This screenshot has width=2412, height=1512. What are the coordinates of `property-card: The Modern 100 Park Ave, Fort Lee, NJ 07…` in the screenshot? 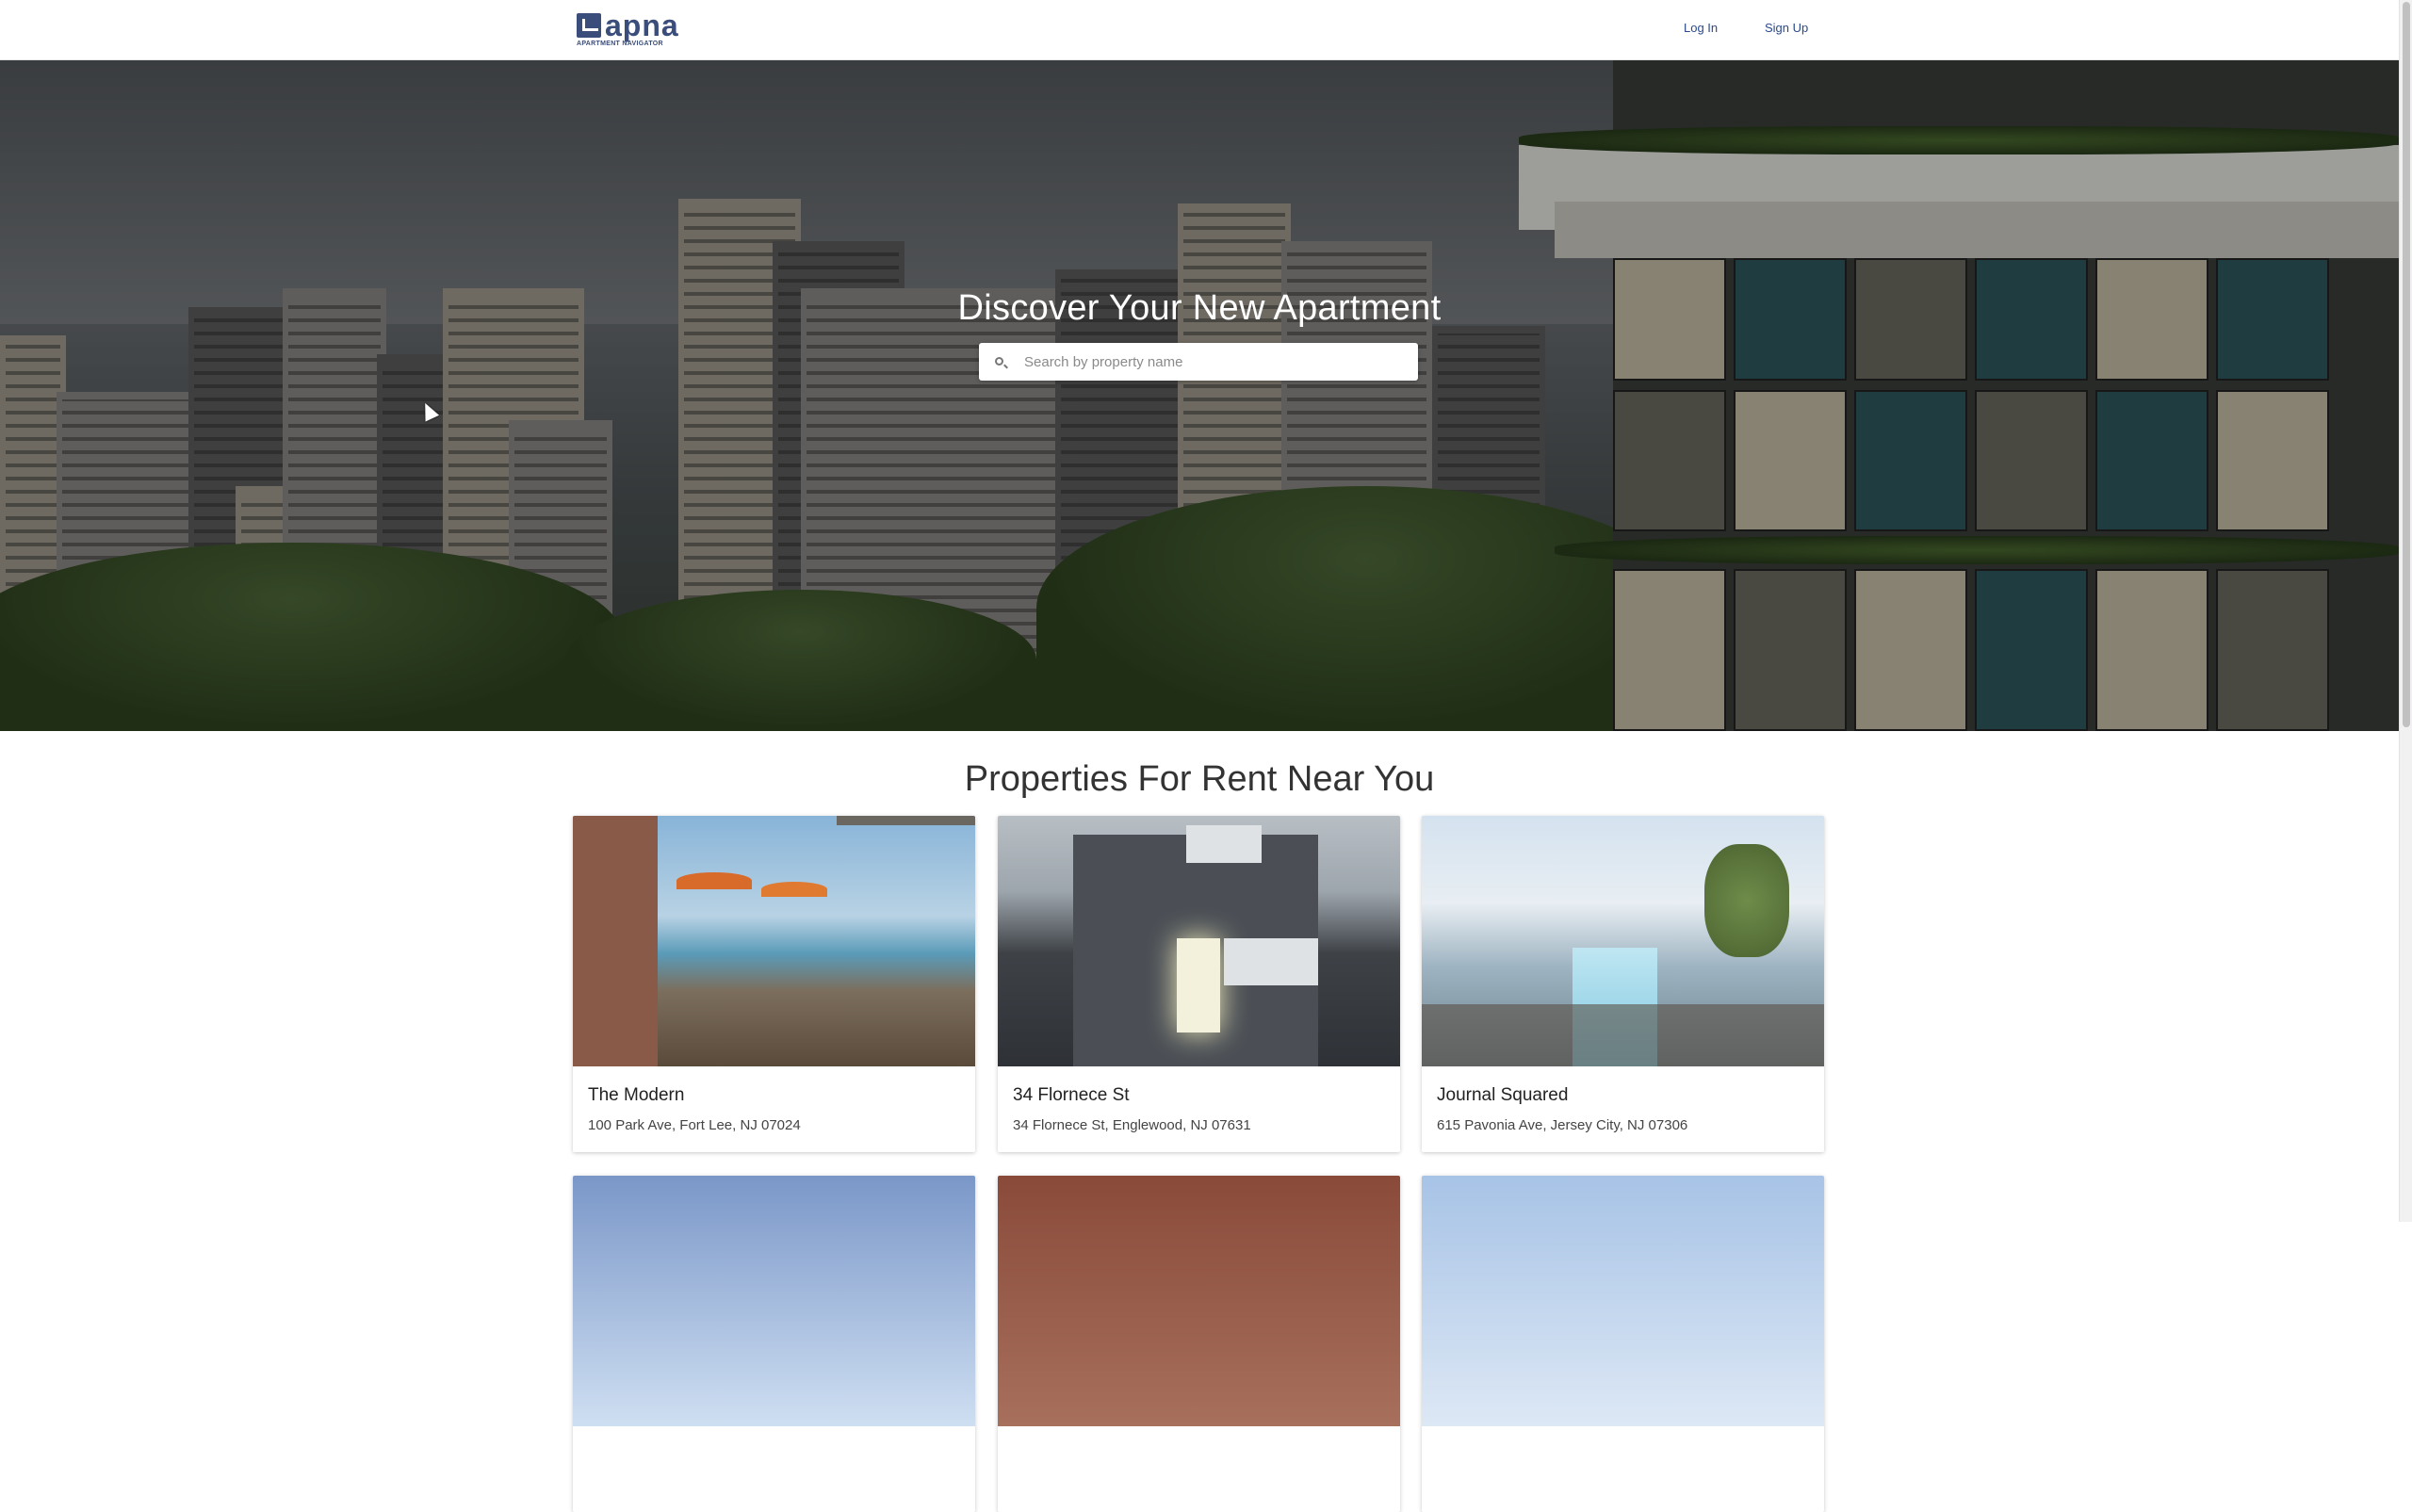 It's located at (774, 984).